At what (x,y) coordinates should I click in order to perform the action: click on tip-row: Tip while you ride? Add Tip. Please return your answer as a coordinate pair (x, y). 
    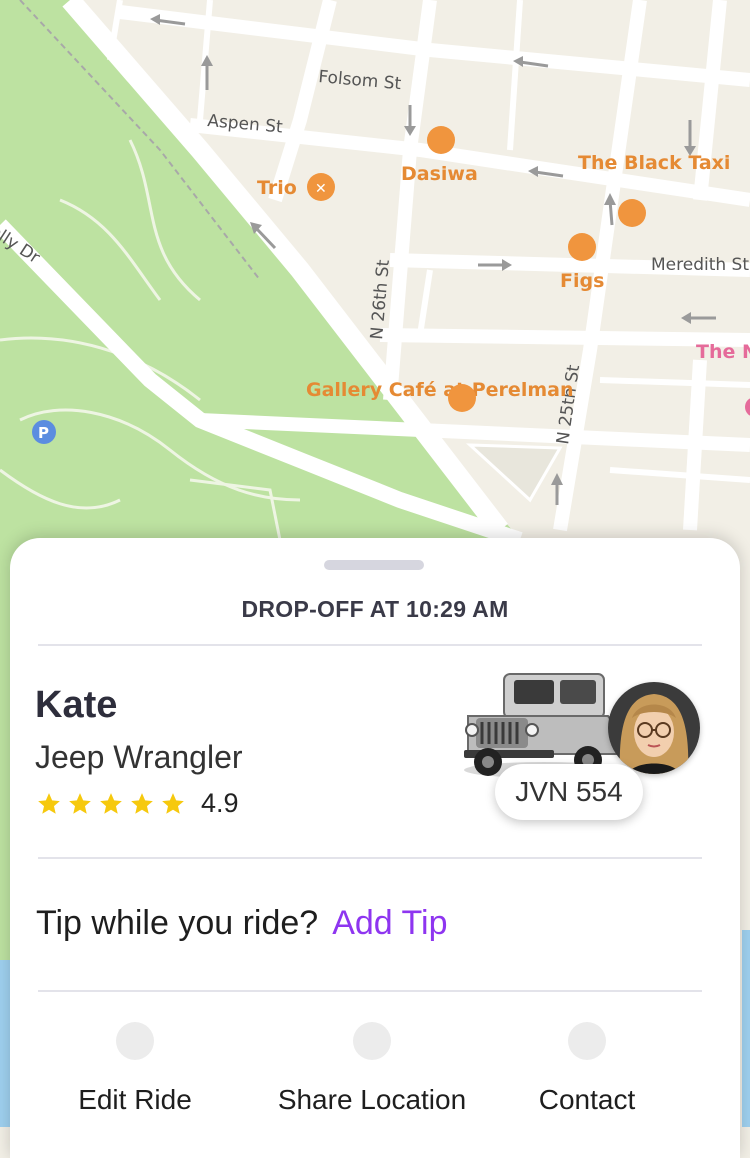
    Looking at the image, I should click on (242, 923).